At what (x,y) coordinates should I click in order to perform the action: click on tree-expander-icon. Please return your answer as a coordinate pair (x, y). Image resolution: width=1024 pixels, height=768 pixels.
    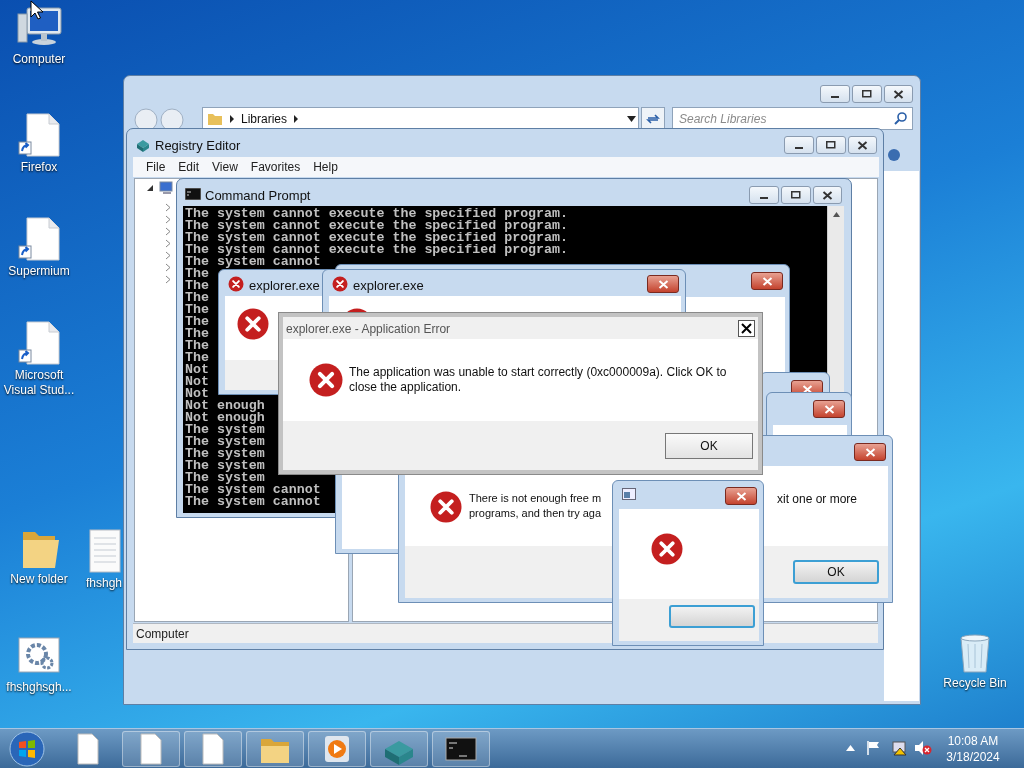
    Looking at the image, I should click on (150, 188).